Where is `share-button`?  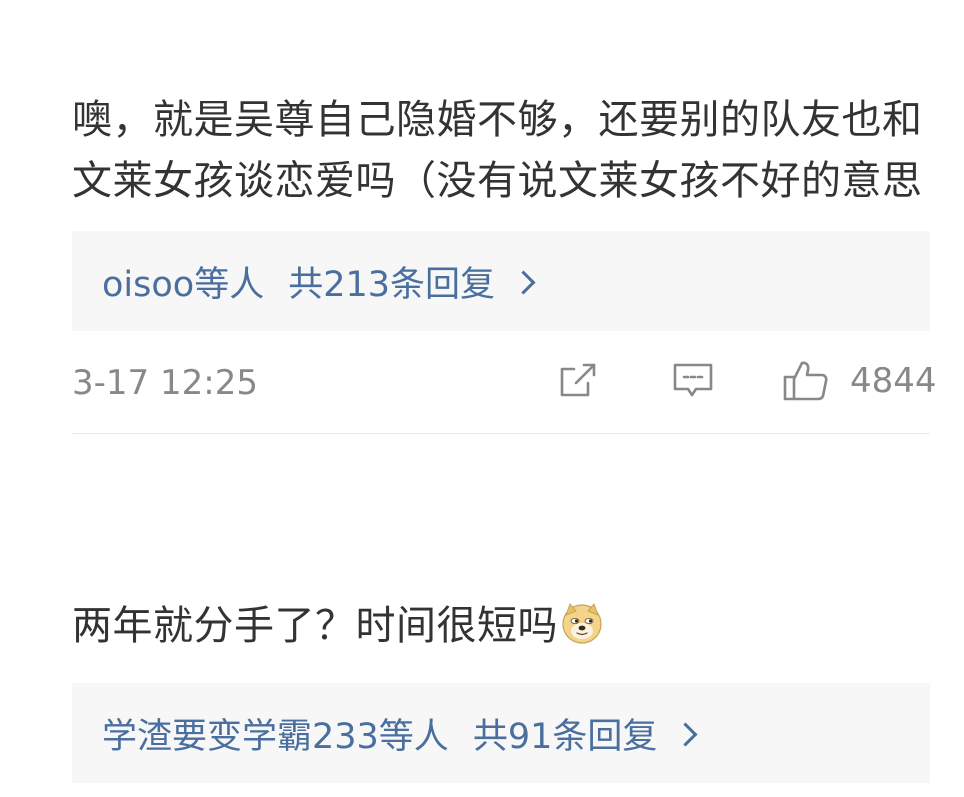 share-button is located at coordinates (579, 381).